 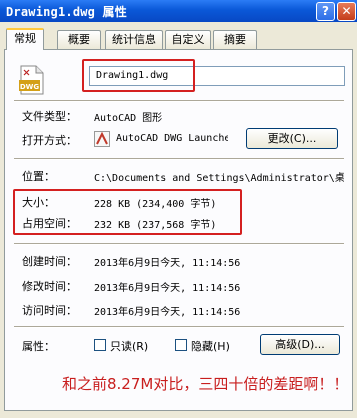 I want to click on created-value: 2013年6月9日今天, 11:14:56, so click(x=167, y=263).